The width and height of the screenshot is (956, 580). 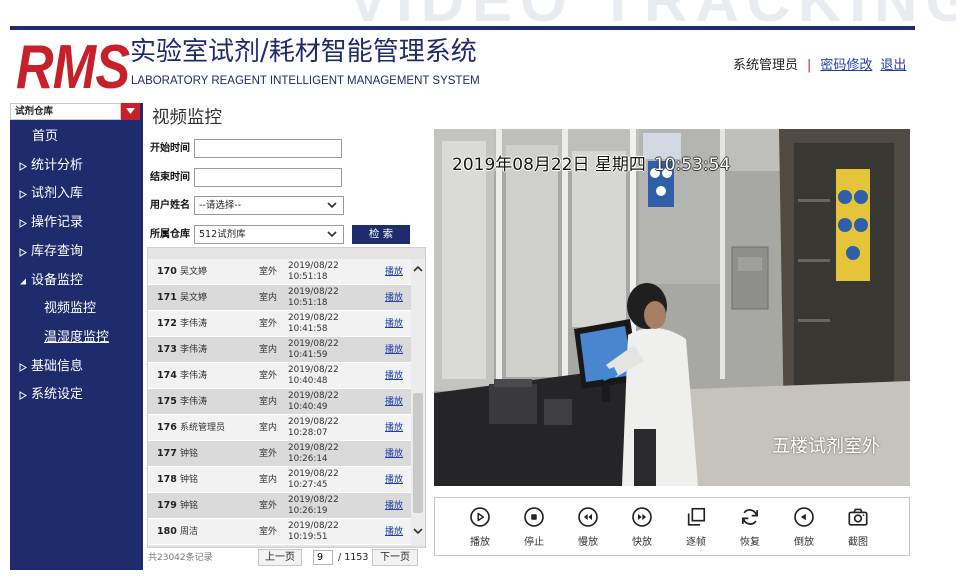 I want to click on video-date: 2019年08月22日 星期四, so click(x=549, y=165).